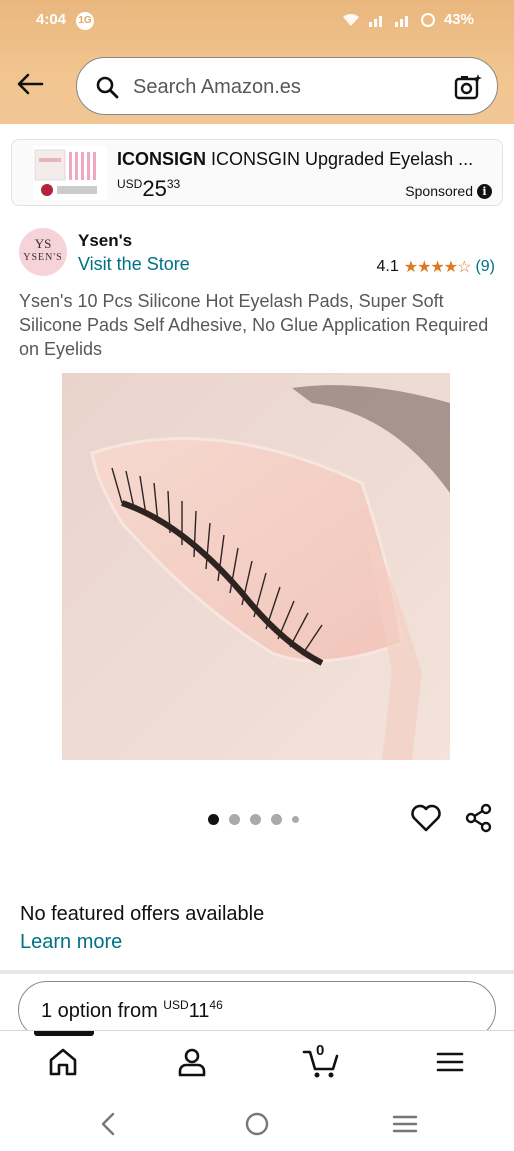 This screenshot has height=1151, width=514. Describe the element at coordinates (479, 818) in the screenshot. I see `share-icon` at that location.